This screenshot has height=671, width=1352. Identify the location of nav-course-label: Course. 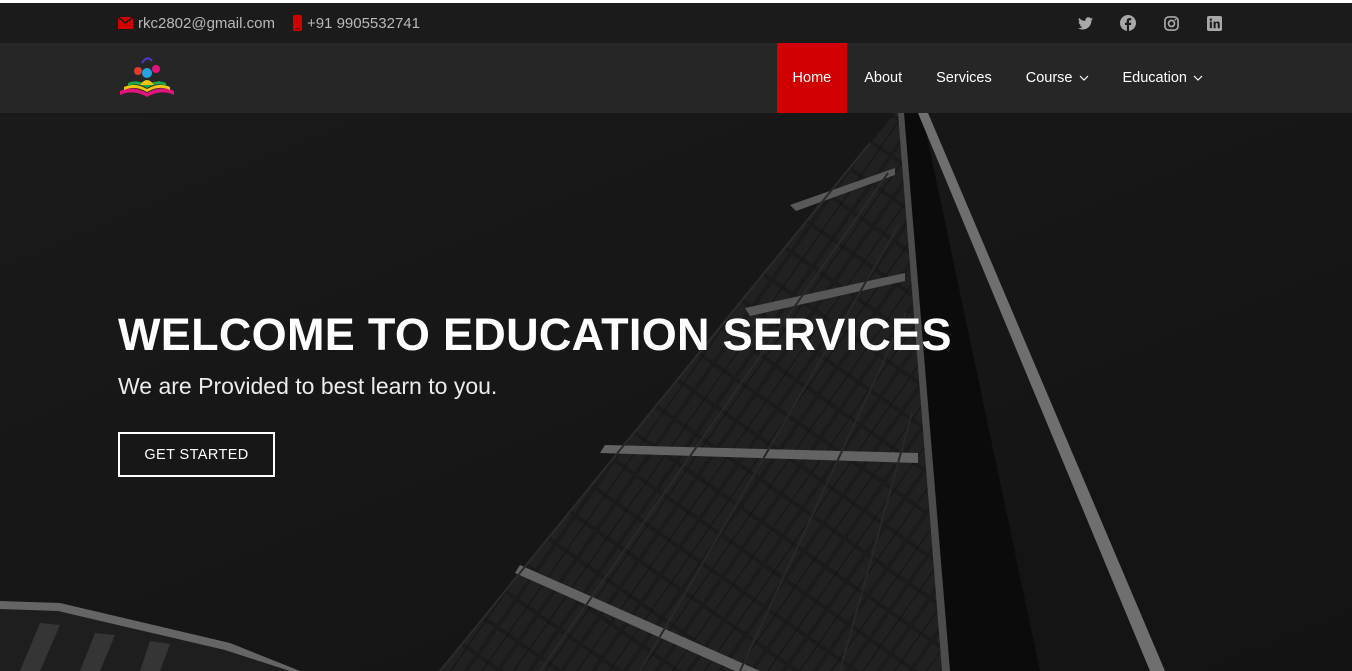
(1049, 78).